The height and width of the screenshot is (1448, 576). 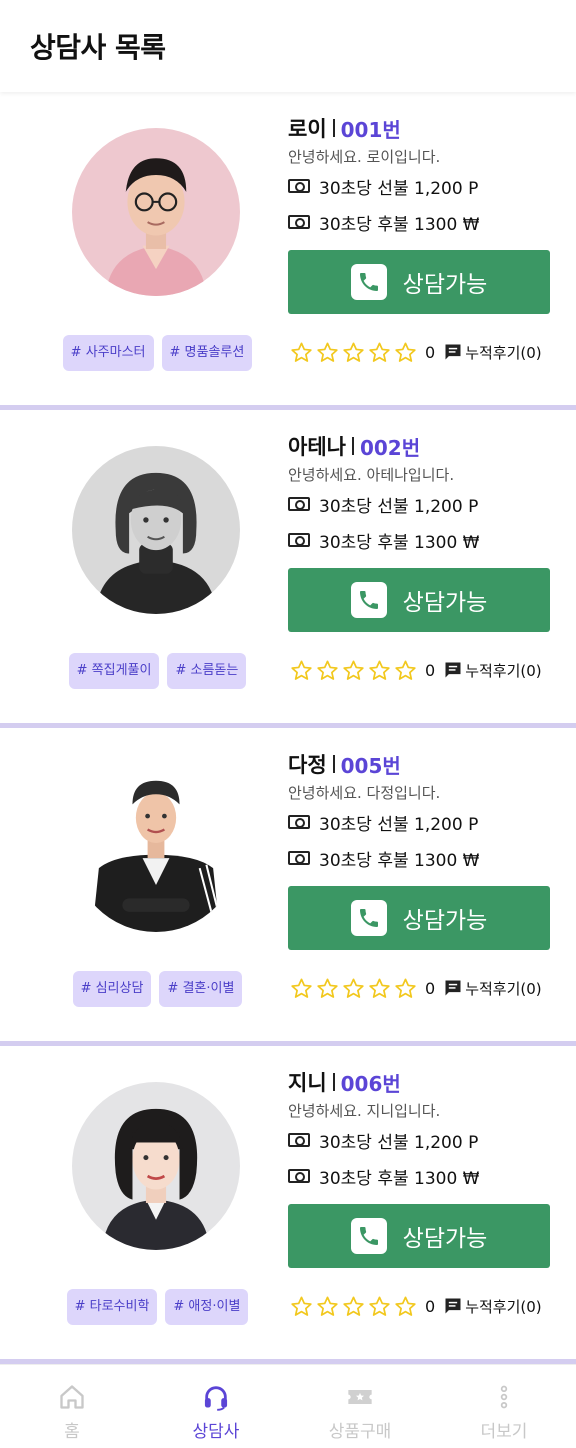 What do you see at coordinates (360, 1406) in the screenshot?
I see `tab-shop: 상품구매` at bounding box center [360, 1406].